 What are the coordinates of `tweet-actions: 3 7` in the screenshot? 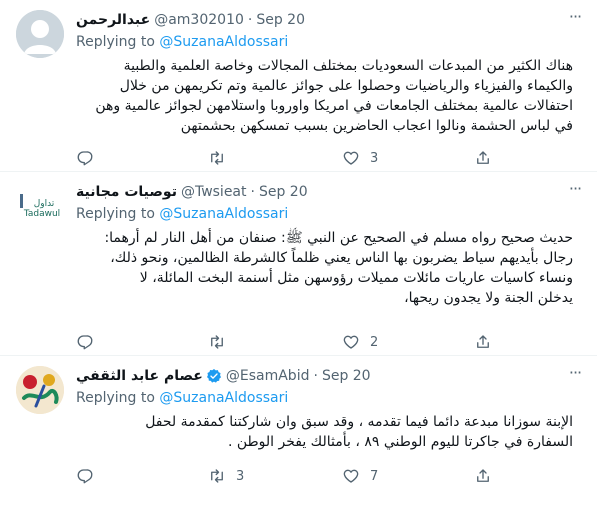 It's located at (326, 476).